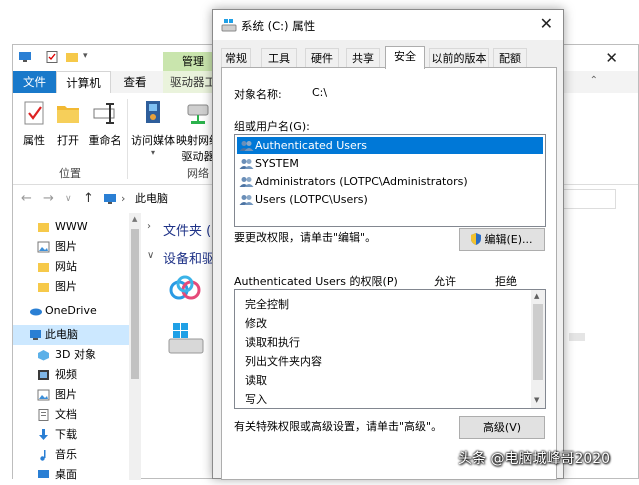  I want to click on nav-item-pictures-3: 图片, so click(71, 395).